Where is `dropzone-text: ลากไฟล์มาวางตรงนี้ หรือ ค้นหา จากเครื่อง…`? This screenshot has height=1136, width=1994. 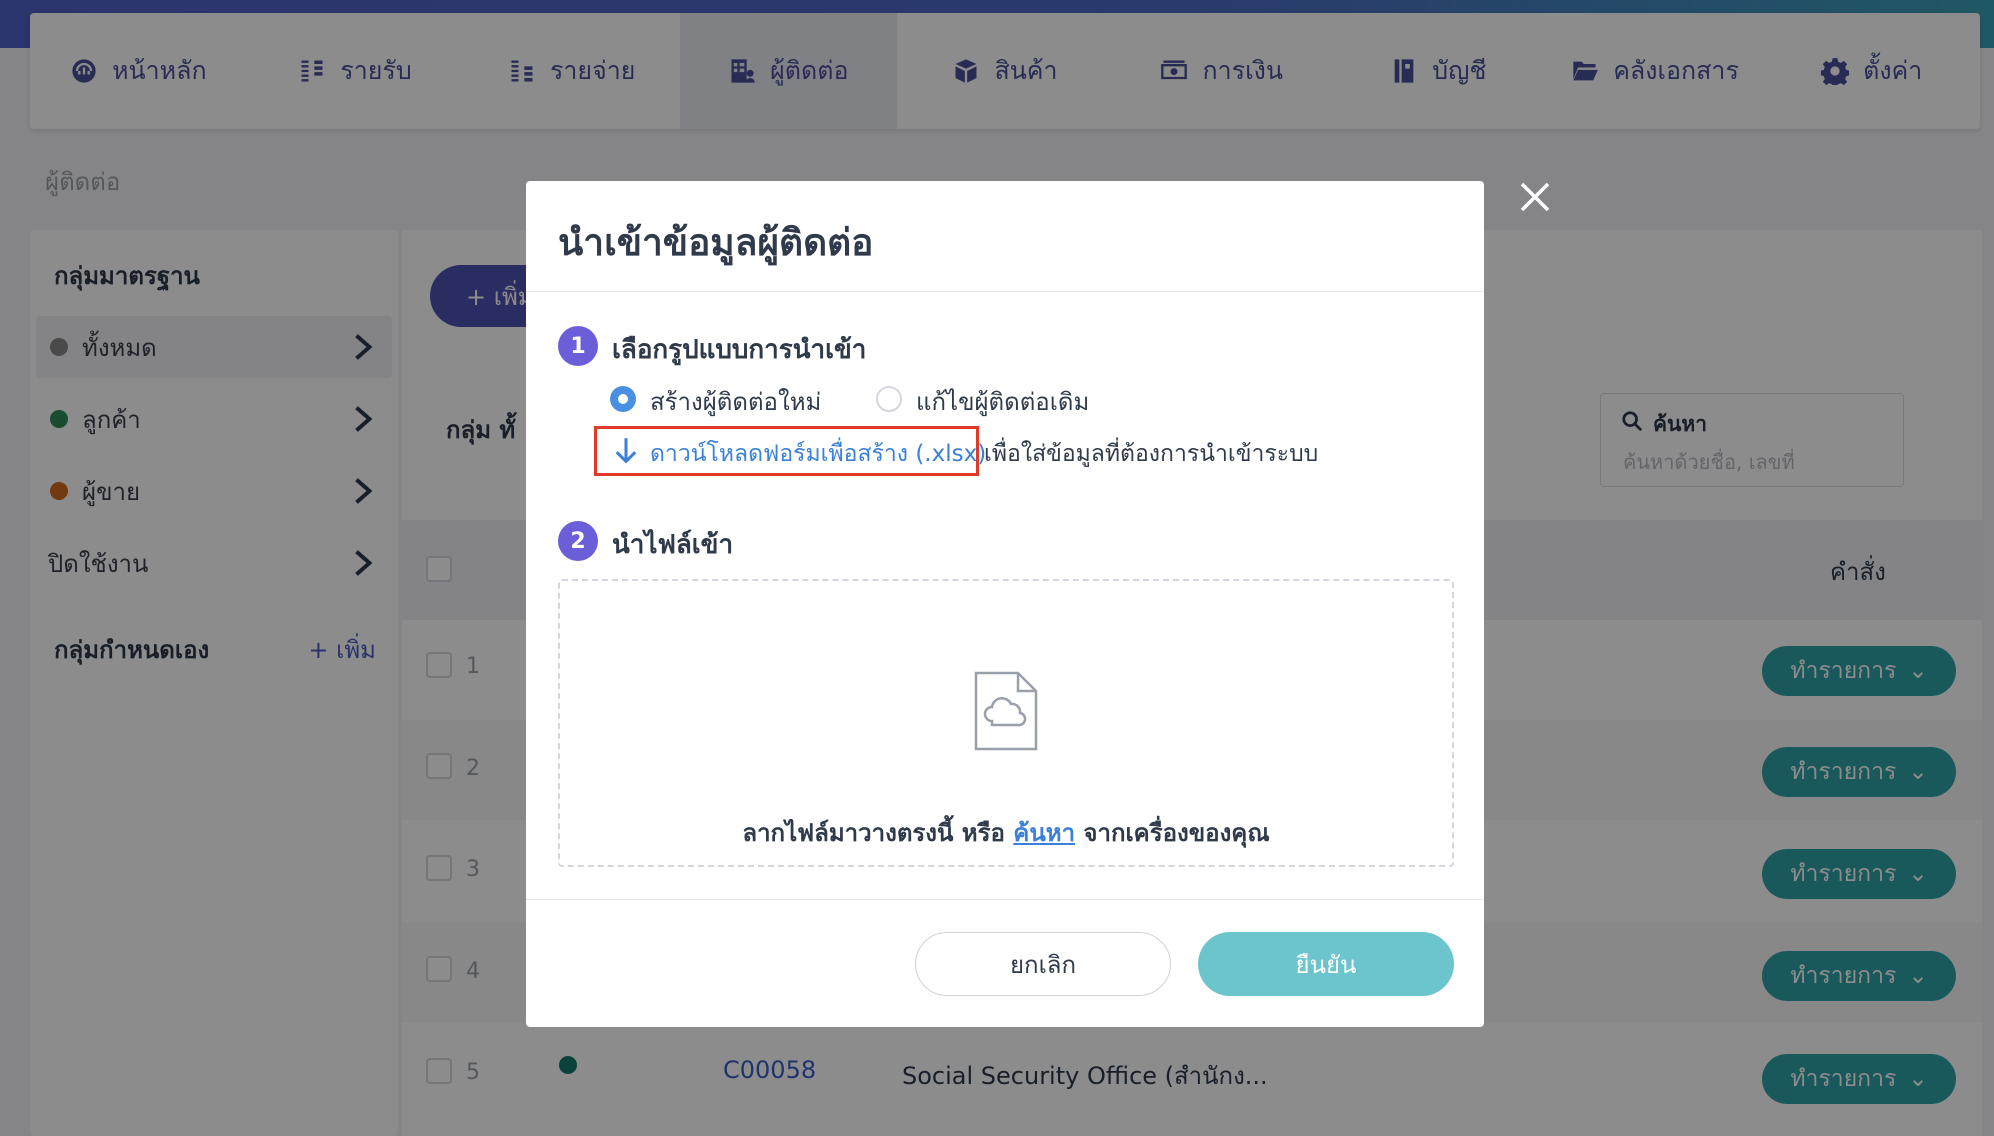 dropzone-text: ลากไฟล์มาวางตรงนี้ หรือ ค้นหา จากเครื่อง… is located at coordinates (1006, 832).